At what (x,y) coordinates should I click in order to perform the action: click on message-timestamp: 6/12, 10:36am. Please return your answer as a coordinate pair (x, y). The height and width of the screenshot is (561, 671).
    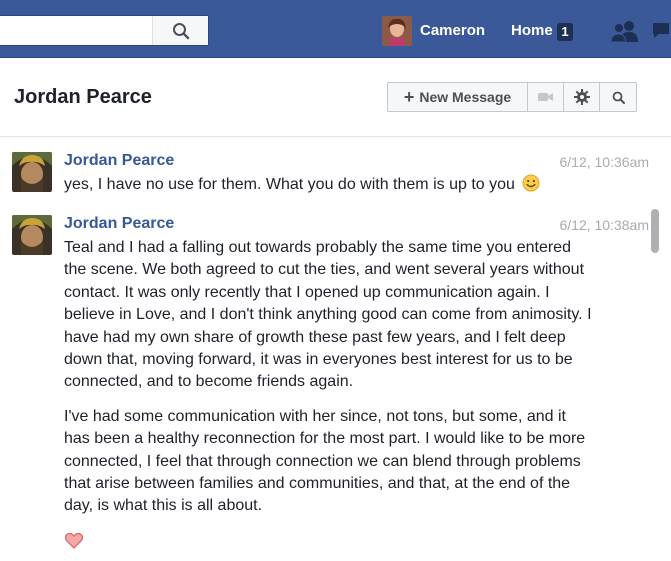
    Looking at the image, I should click on (604, 162).